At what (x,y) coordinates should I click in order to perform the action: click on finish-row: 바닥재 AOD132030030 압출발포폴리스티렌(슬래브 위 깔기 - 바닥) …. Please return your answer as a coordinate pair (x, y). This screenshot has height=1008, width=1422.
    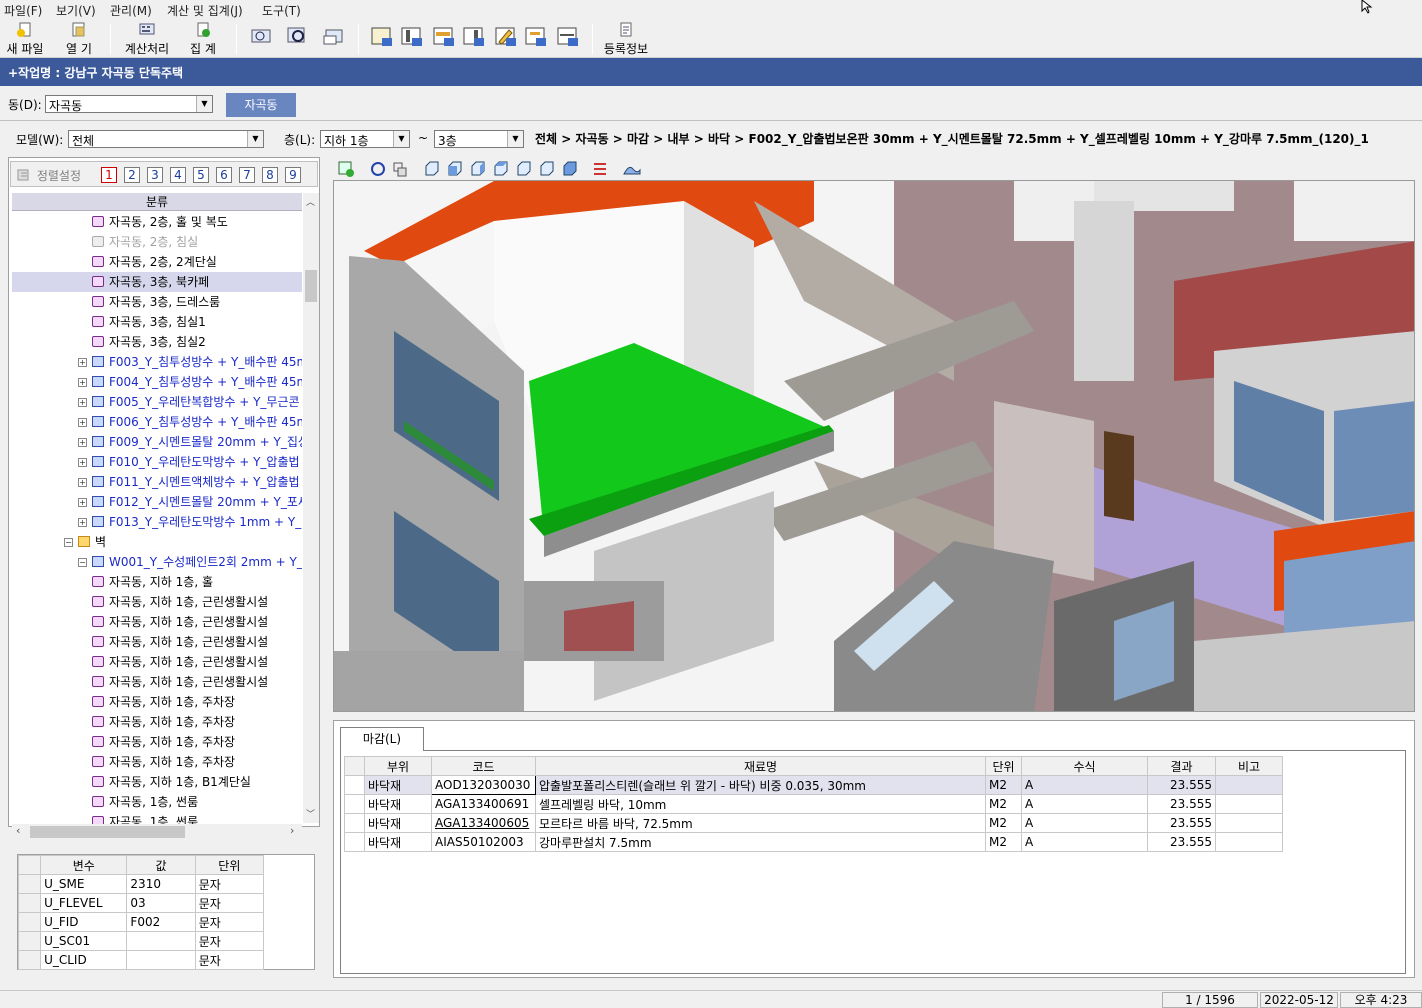
    Looking at the image, I should click on (813, 785).